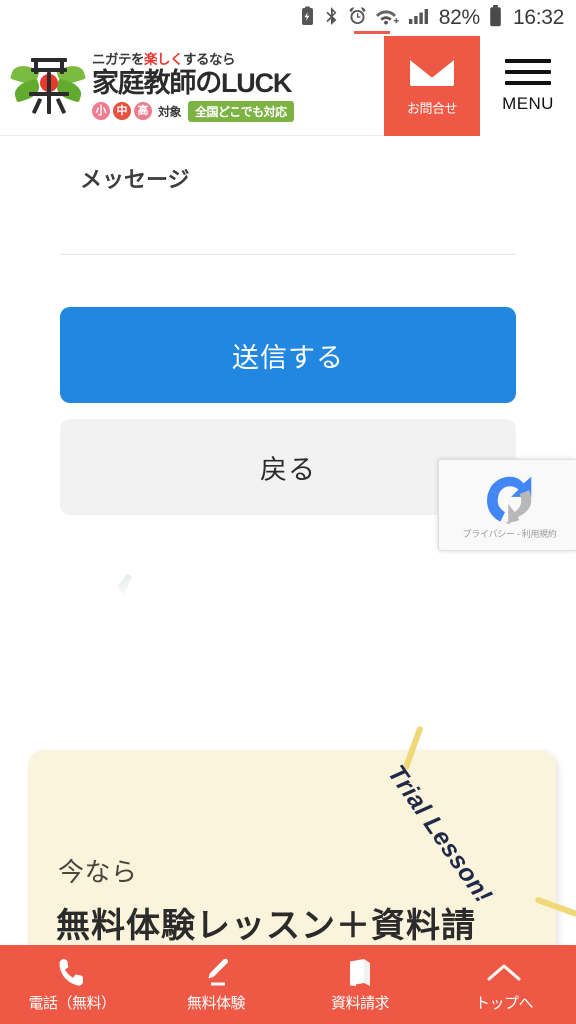 This screenshot has height=1024, width=576. I want to click on nav-item-phone: 電話（無料）, so click(72, 984).